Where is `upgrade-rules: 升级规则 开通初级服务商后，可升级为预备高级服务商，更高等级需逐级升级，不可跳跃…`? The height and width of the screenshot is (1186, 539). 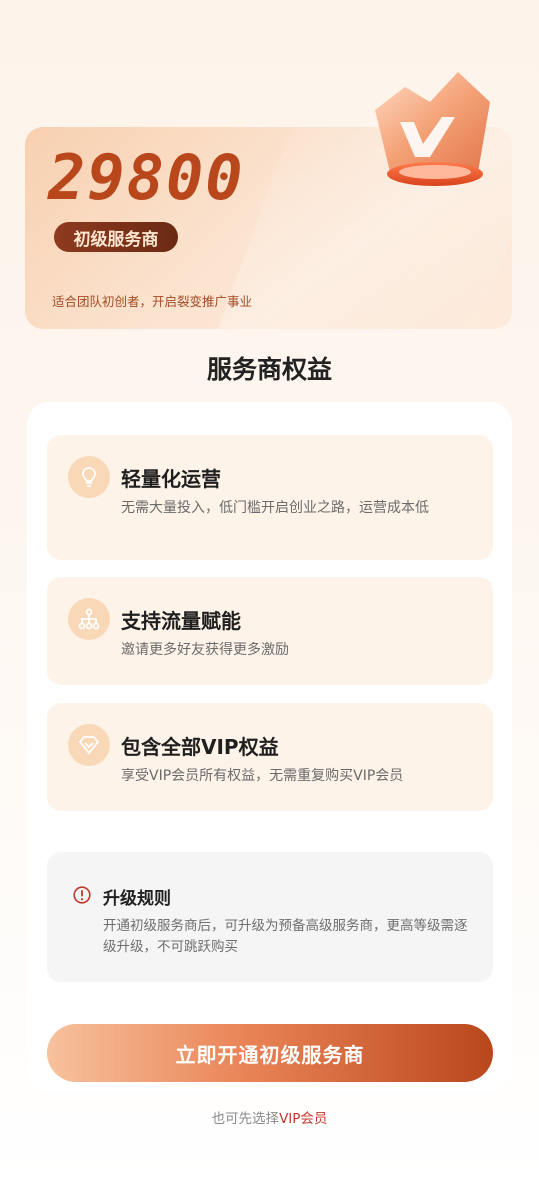
upgrade-rules: 升级规则 开通初级服务商后，可升级为预备高级服务商，更高等级需逐级升级，不可跳跃… is located at coordinates (270, 917).